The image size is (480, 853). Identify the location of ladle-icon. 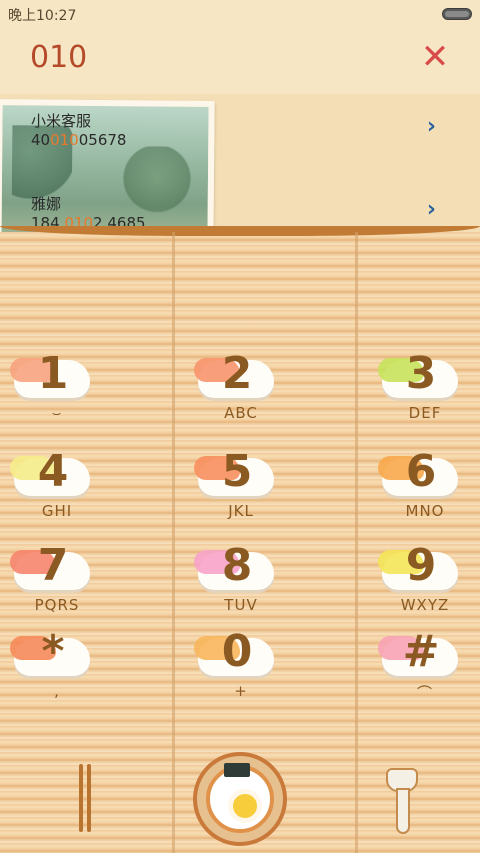
(401, 801).